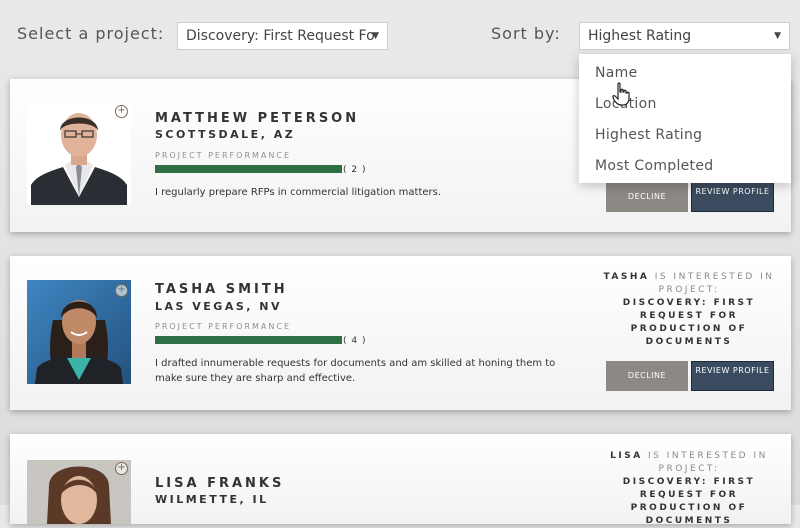  Describe the element at coordinates (685, 104) in the screenshot. I see `sort-option-location: Location` at that location.